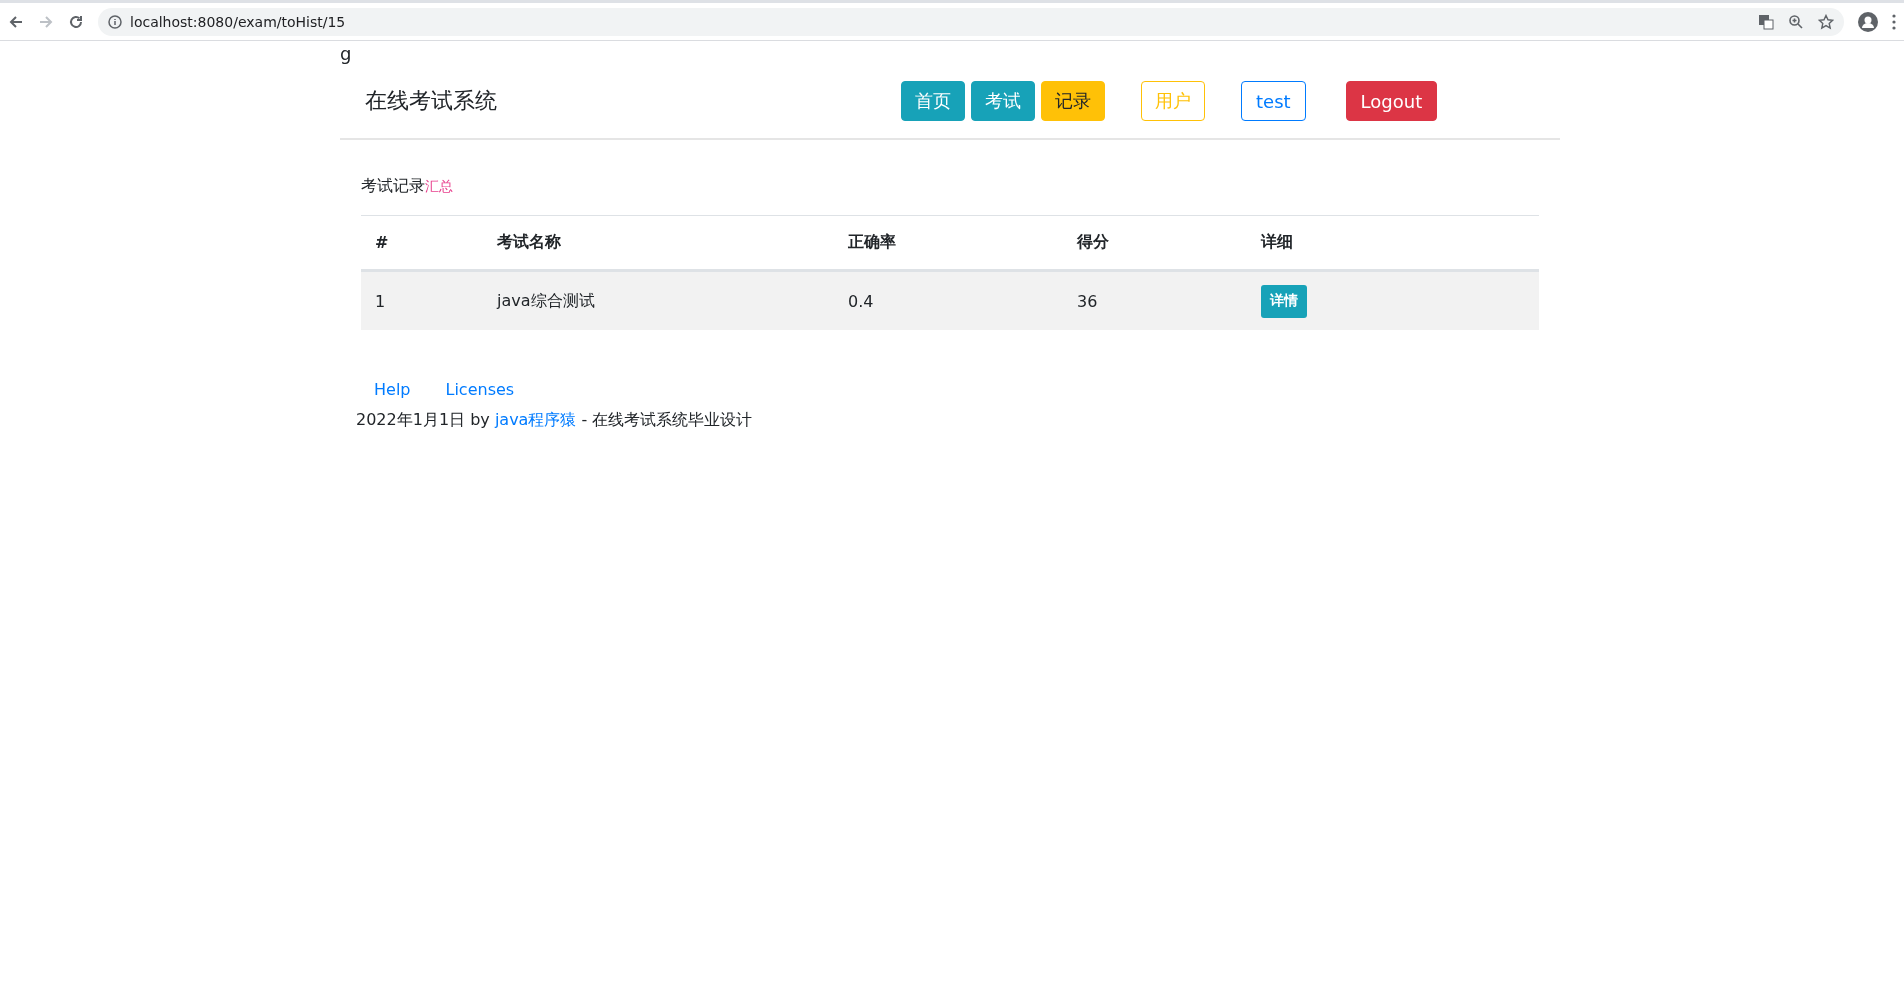  I want to click on table-cell: 36, so click(1155, 300).